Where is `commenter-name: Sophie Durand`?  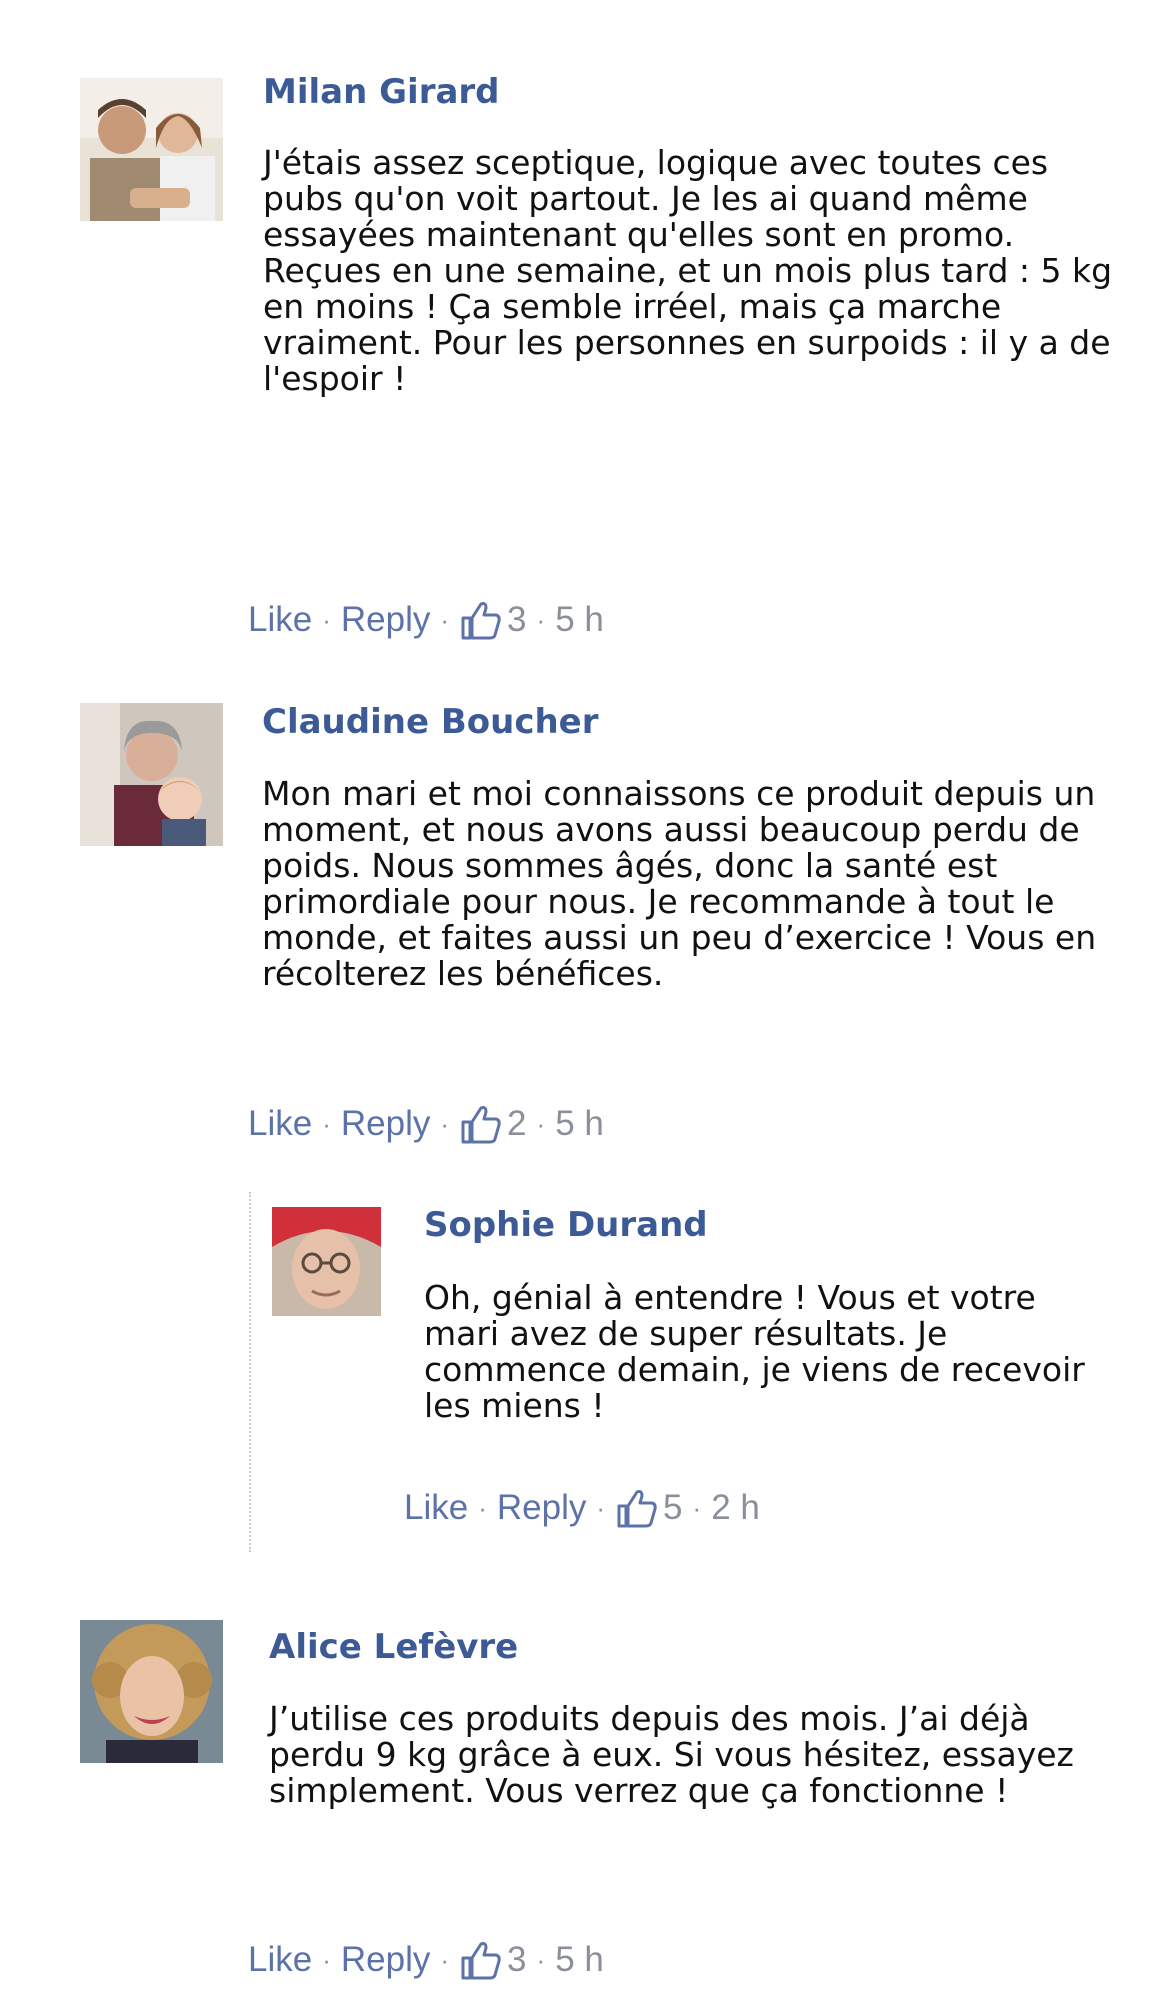 commenter-name: Sophie Durand is located at coordinates (566, 1225).